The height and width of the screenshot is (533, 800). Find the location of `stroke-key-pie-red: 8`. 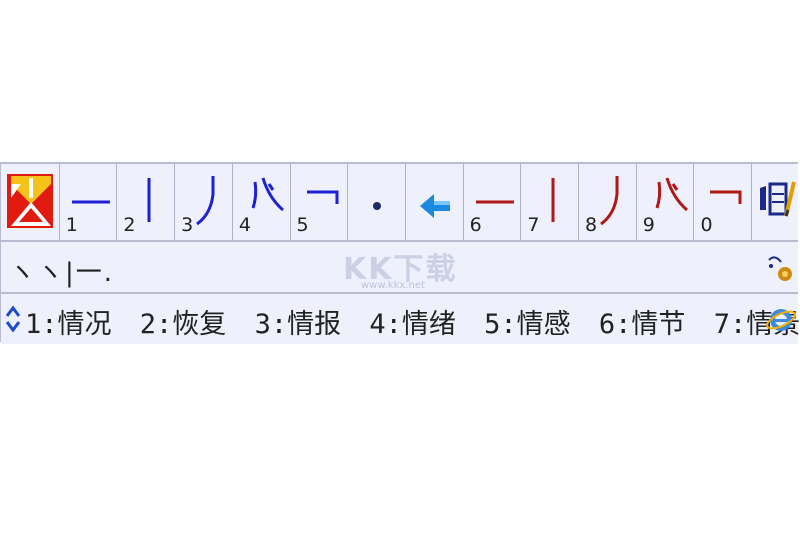

stroke-key-pie-red: 8 is located at coordinates (608, 202).